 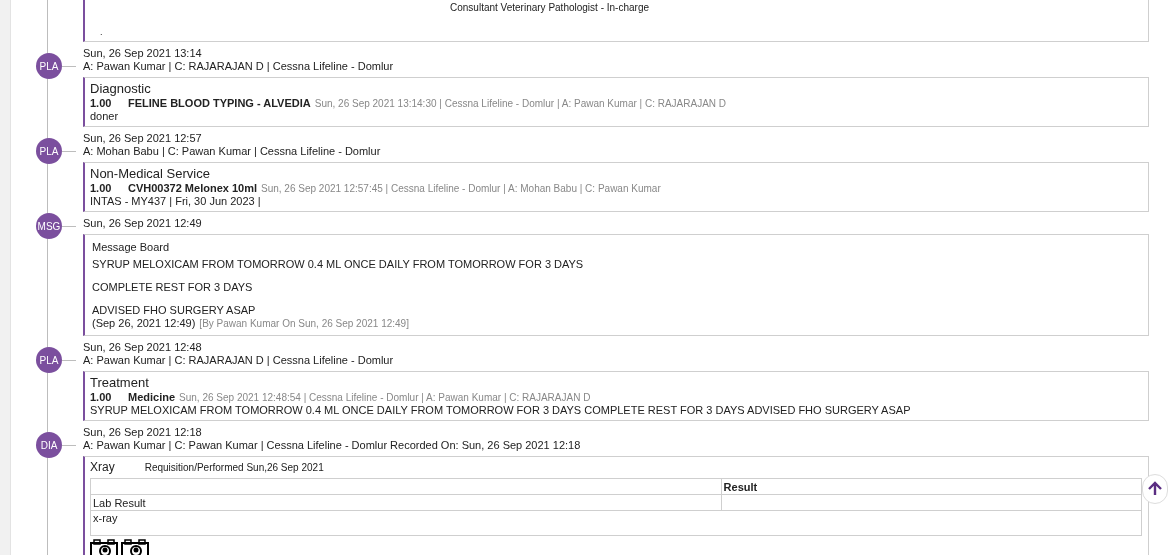 I want to click on report-note: ., so click(x=102, y=32).